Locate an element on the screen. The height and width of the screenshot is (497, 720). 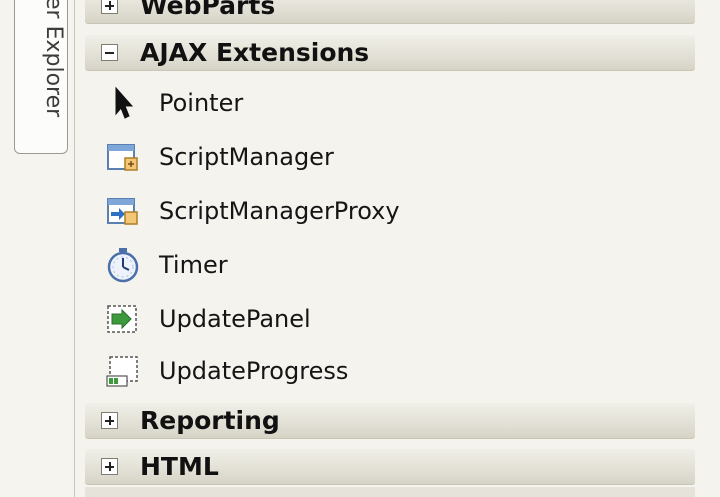
group-title: Reporting is located at coordinates (210, 420).